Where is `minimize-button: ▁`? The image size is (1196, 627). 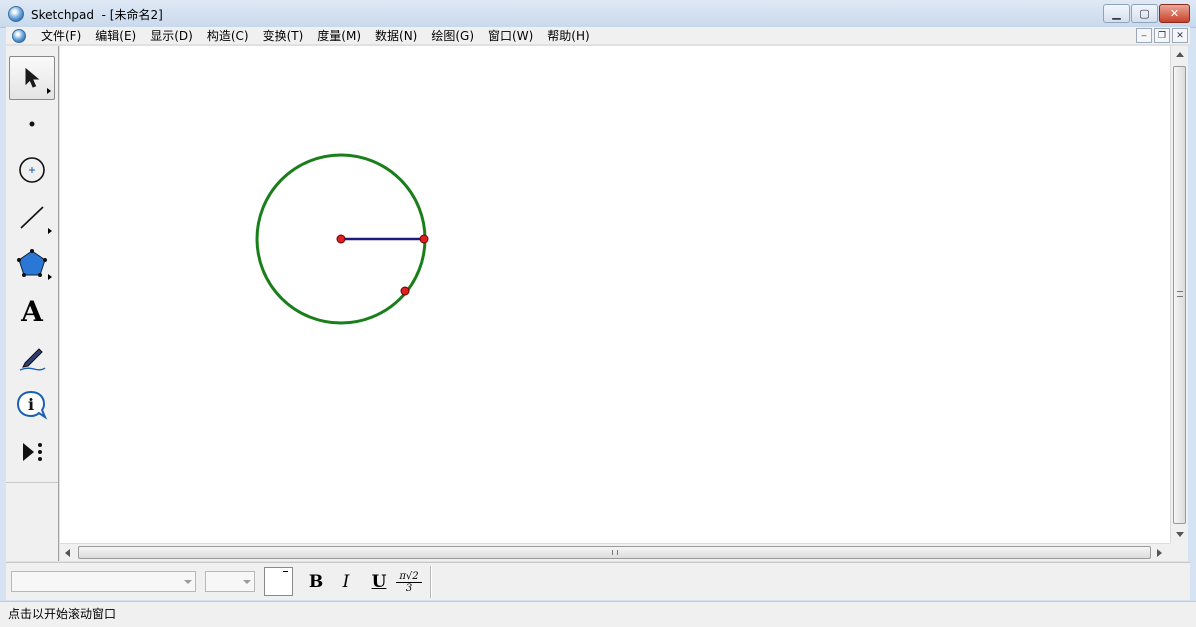
minimize-button: ▁ is located at coordinates (1116, 13).